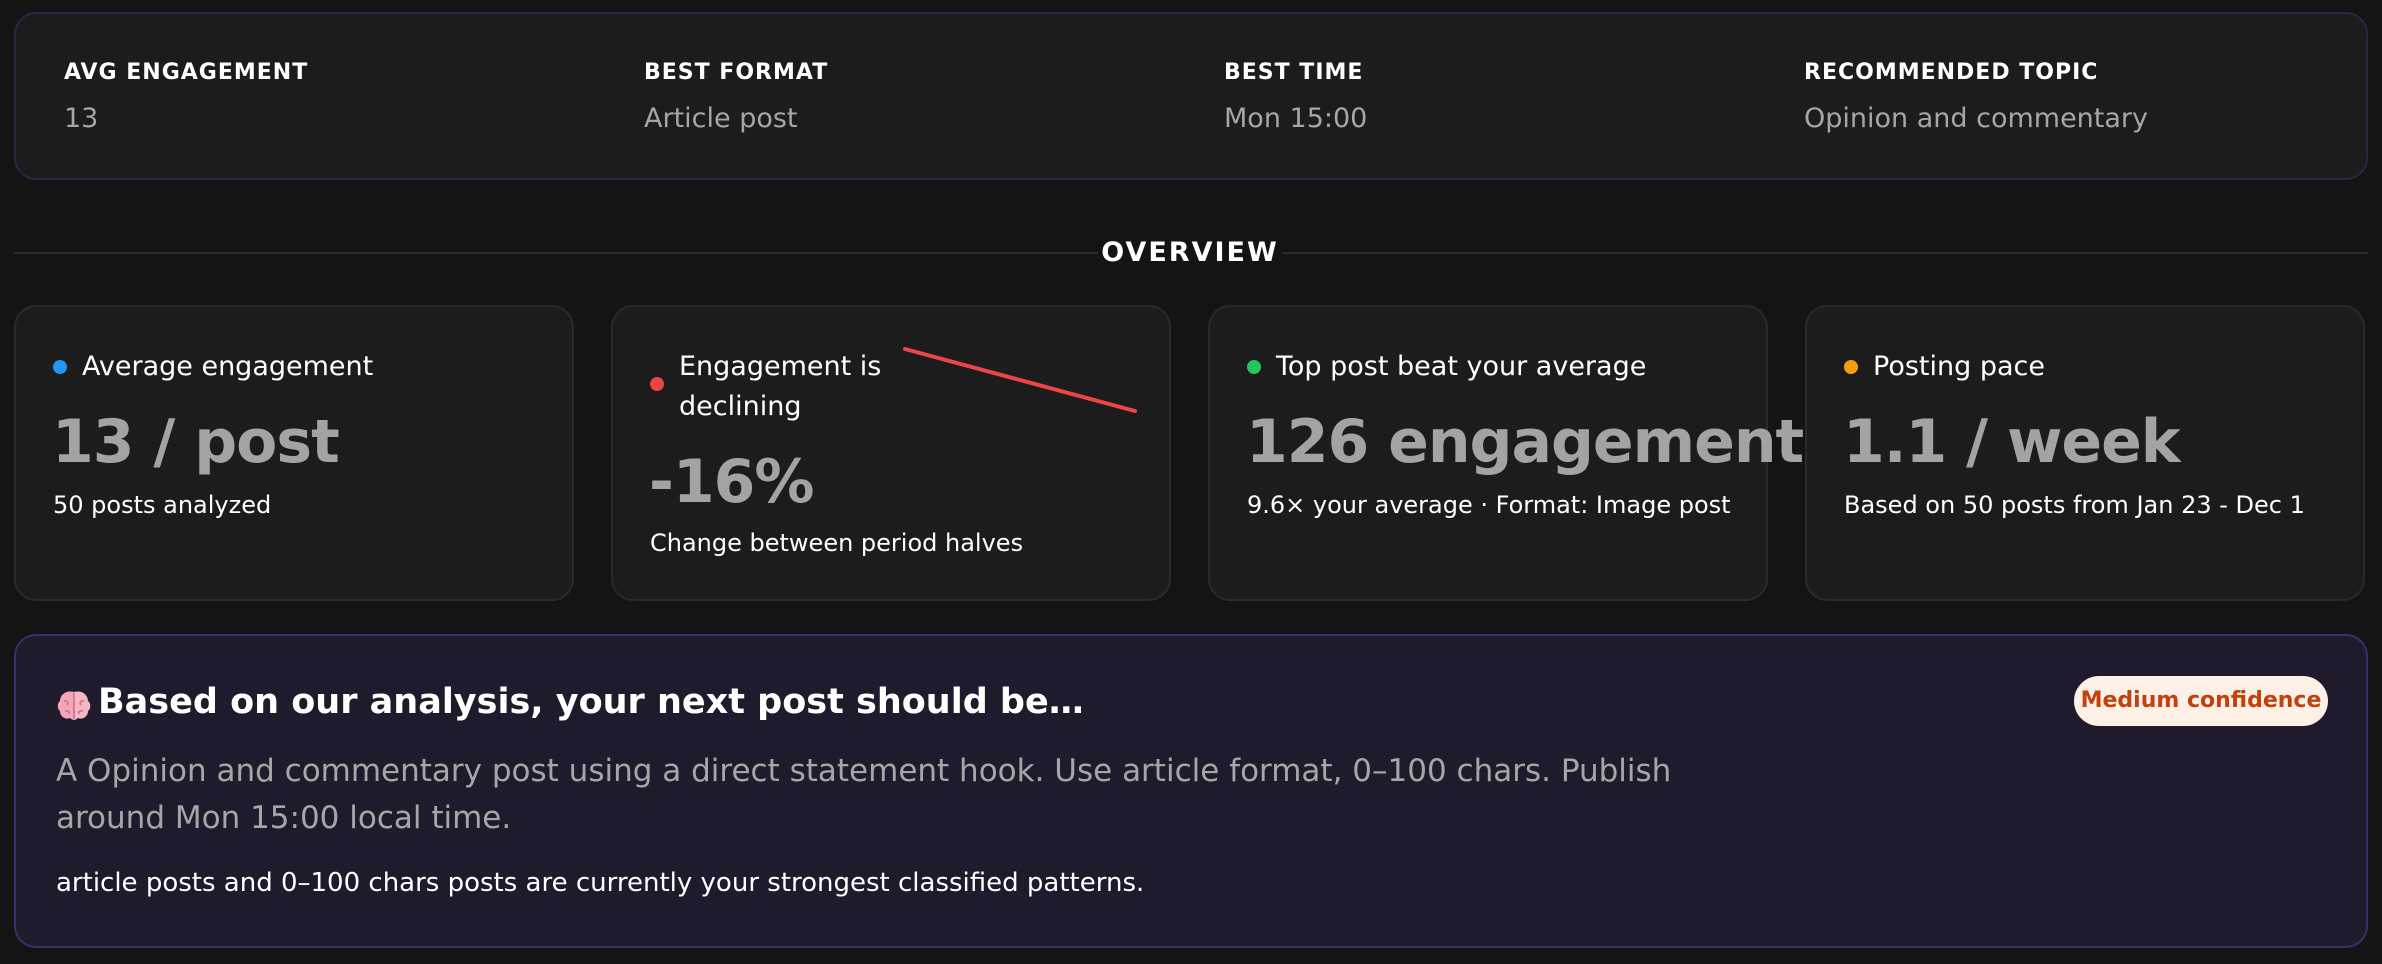 This screenshot has height=964, width=2382. What do you see at coordinates (186, 97) in the screenshot?
I see `summary-avg-engagement: AVG ENGAGEMENT 13` at bounding box center [186, 97].